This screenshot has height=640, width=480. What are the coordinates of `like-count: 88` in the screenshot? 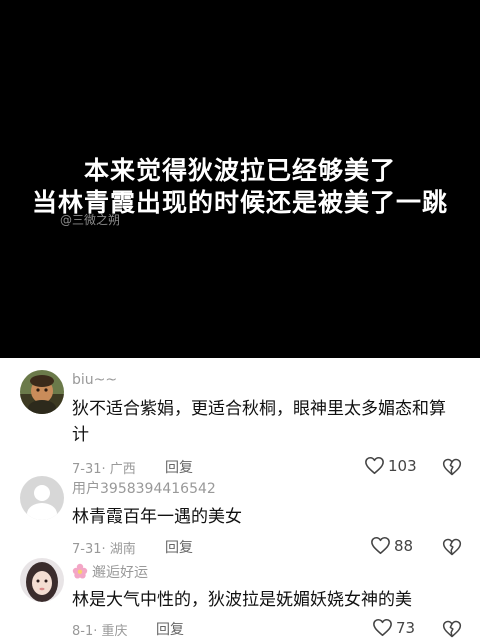 It's located at (404, 545).